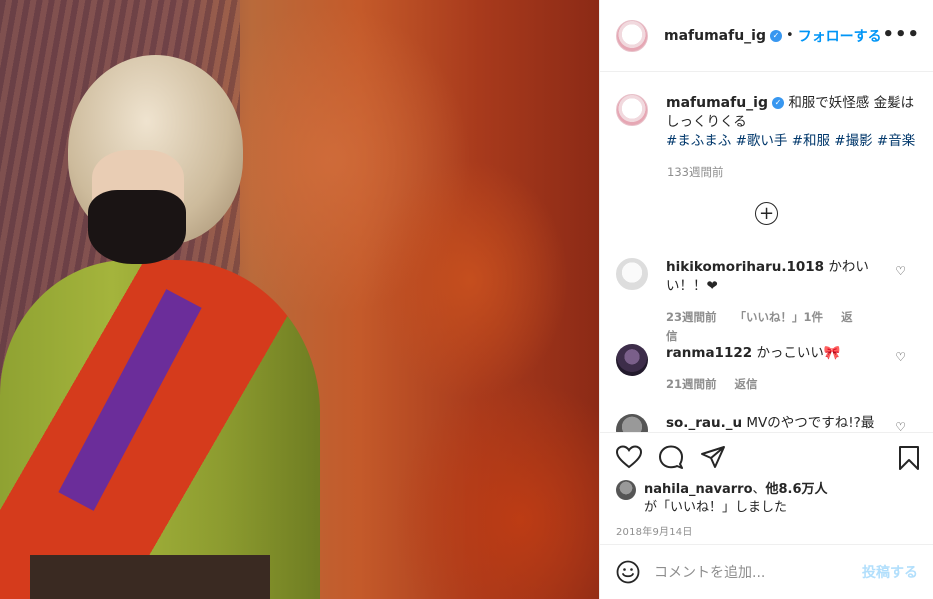  I want to click on comment-username: hikikomoriharu.1018, so click(745, 267).